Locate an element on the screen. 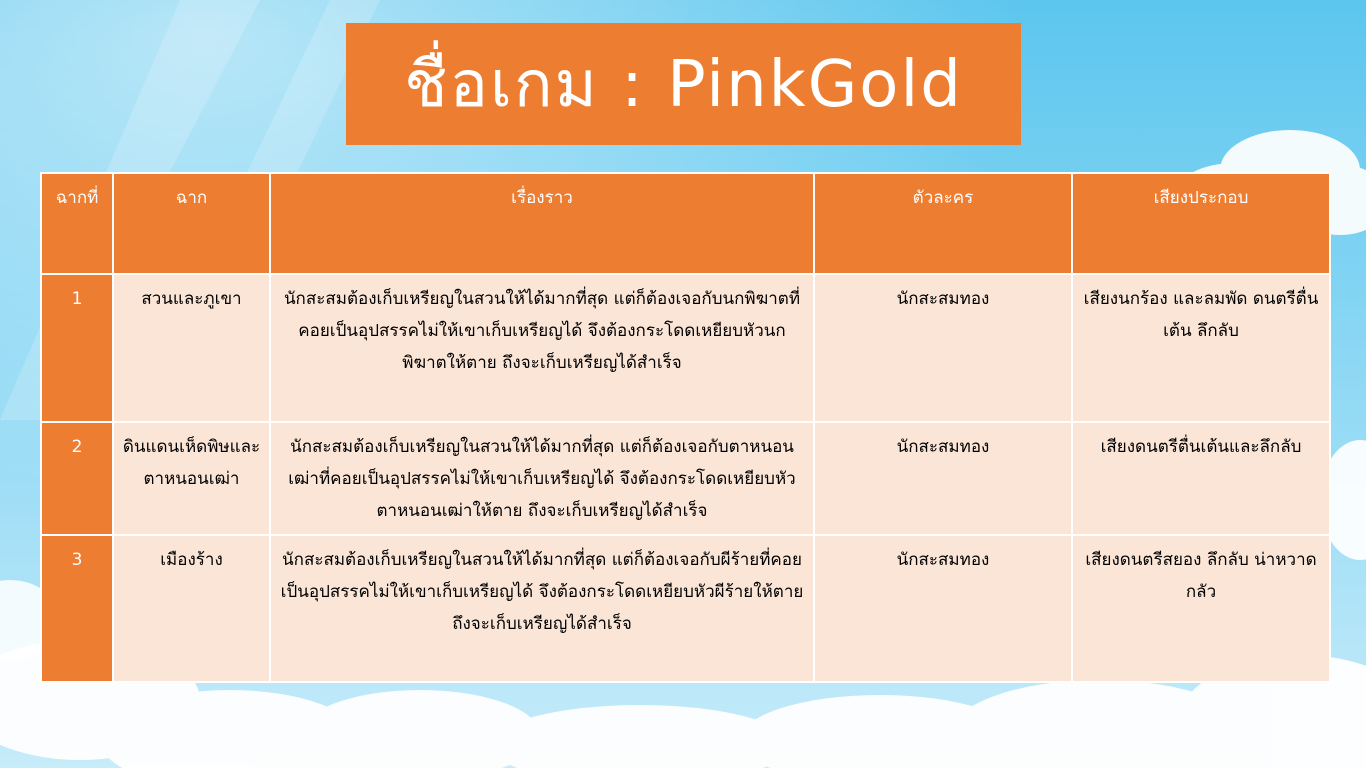 This screenshot has height=768, width=1366. slide-title: ชื่อเกม : PinkGold is located at coordinates (683, 85).